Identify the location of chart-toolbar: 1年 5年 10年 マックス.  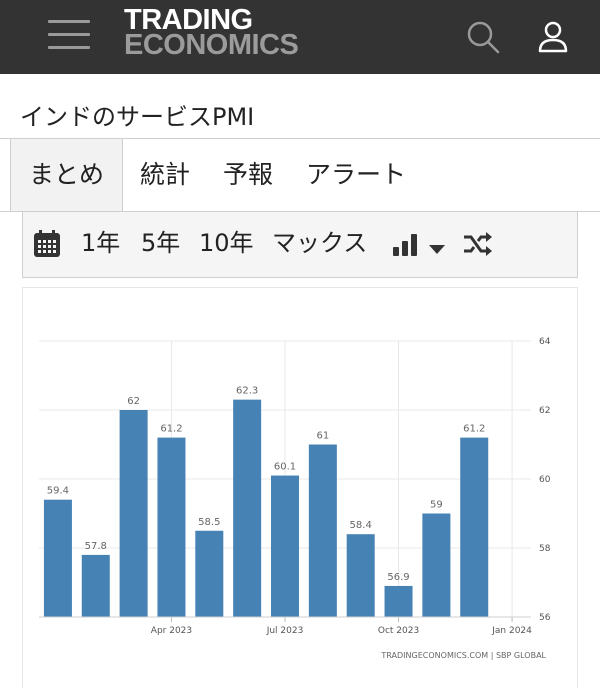
(300, 245).